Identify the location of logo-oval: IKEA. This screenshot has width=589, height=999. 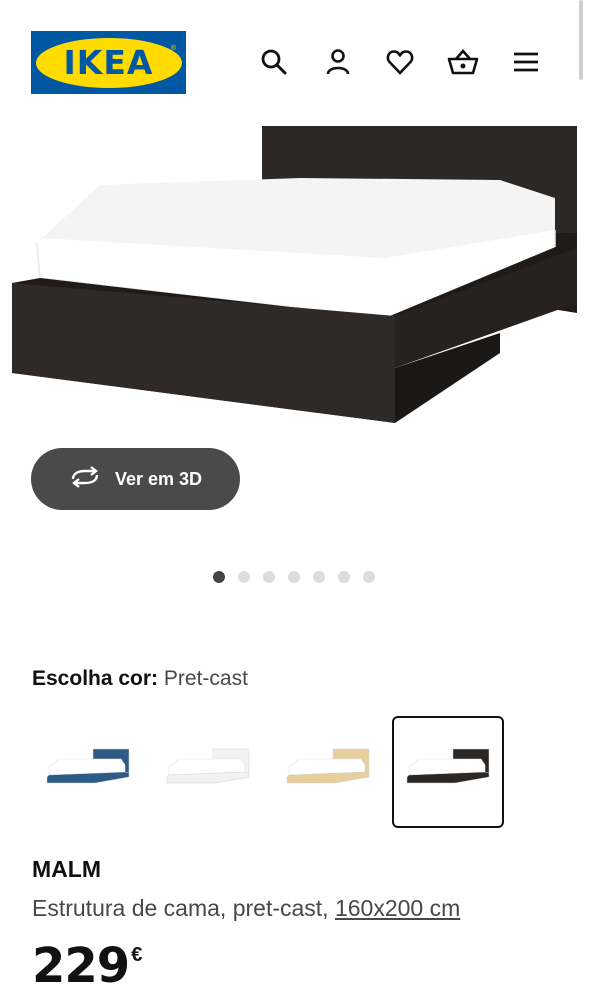
(108, 62).